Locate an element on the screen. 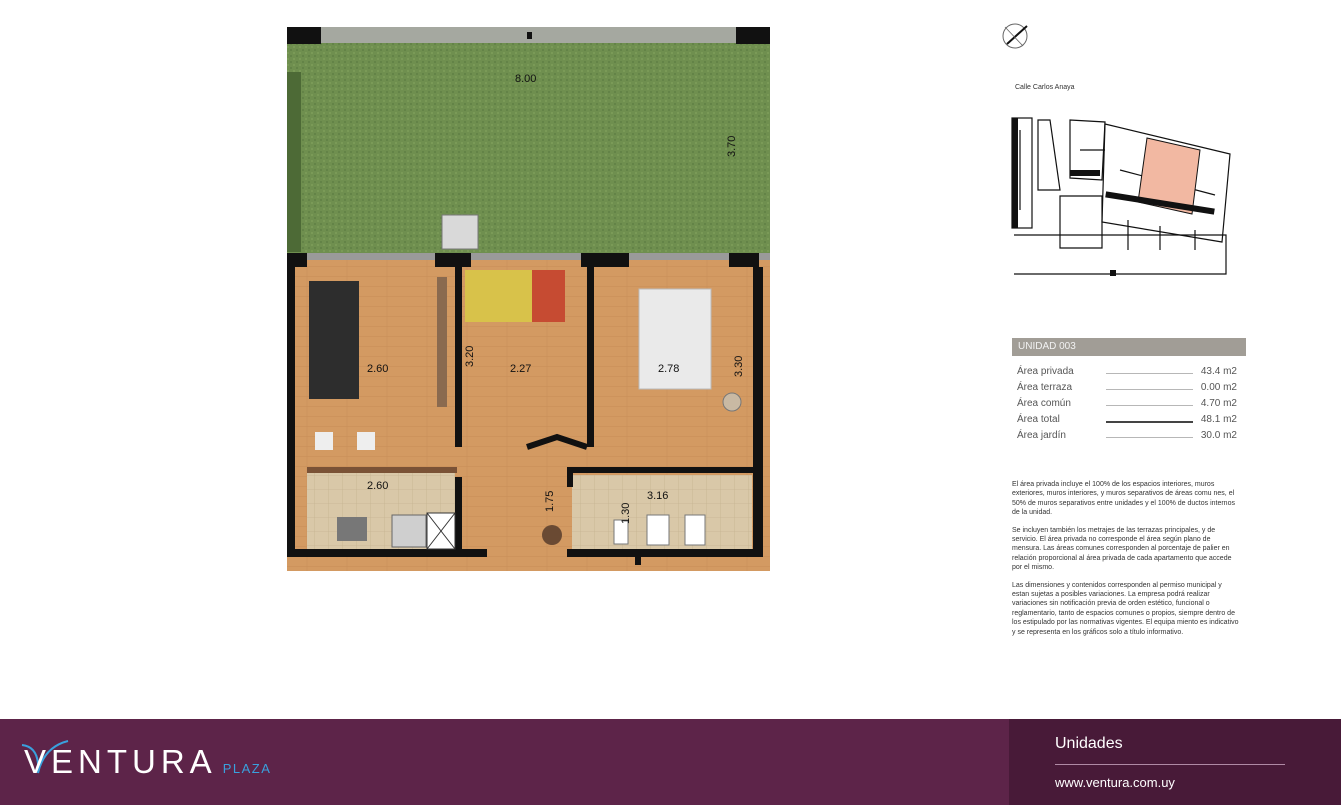  street-label: Calle Carlos Anaya is located at coordinates (1045, 87).